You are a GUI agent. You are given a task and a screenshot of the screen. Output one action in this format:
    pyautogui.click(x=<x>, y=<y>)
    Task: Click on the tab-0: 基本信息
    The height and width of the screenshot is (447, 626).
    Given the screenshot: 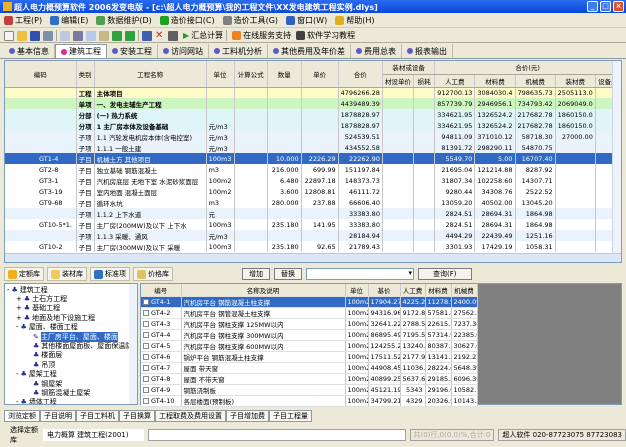 What is the action you would take?
    pyautogui.click(x=29, y=51)
    